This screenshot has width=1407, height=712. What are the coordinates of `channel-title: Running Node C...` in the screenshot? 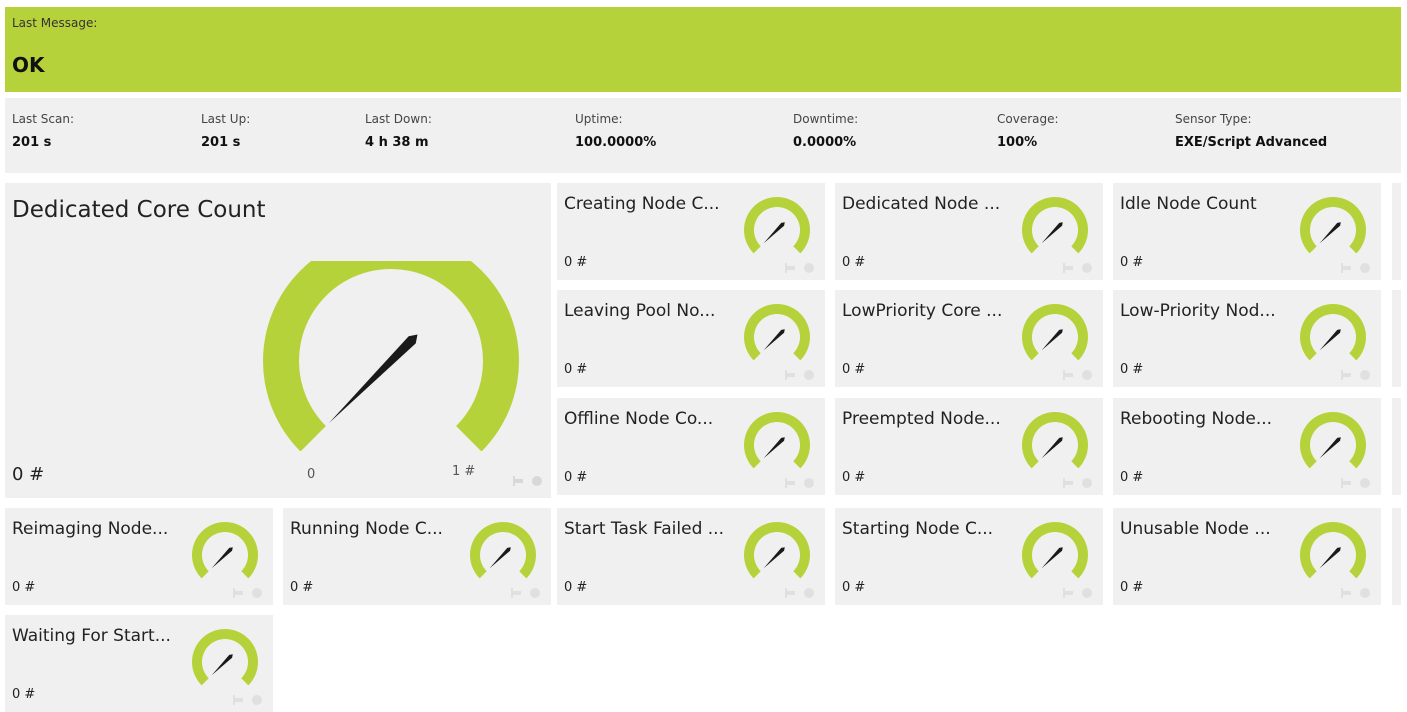 It's located at (366, 529).